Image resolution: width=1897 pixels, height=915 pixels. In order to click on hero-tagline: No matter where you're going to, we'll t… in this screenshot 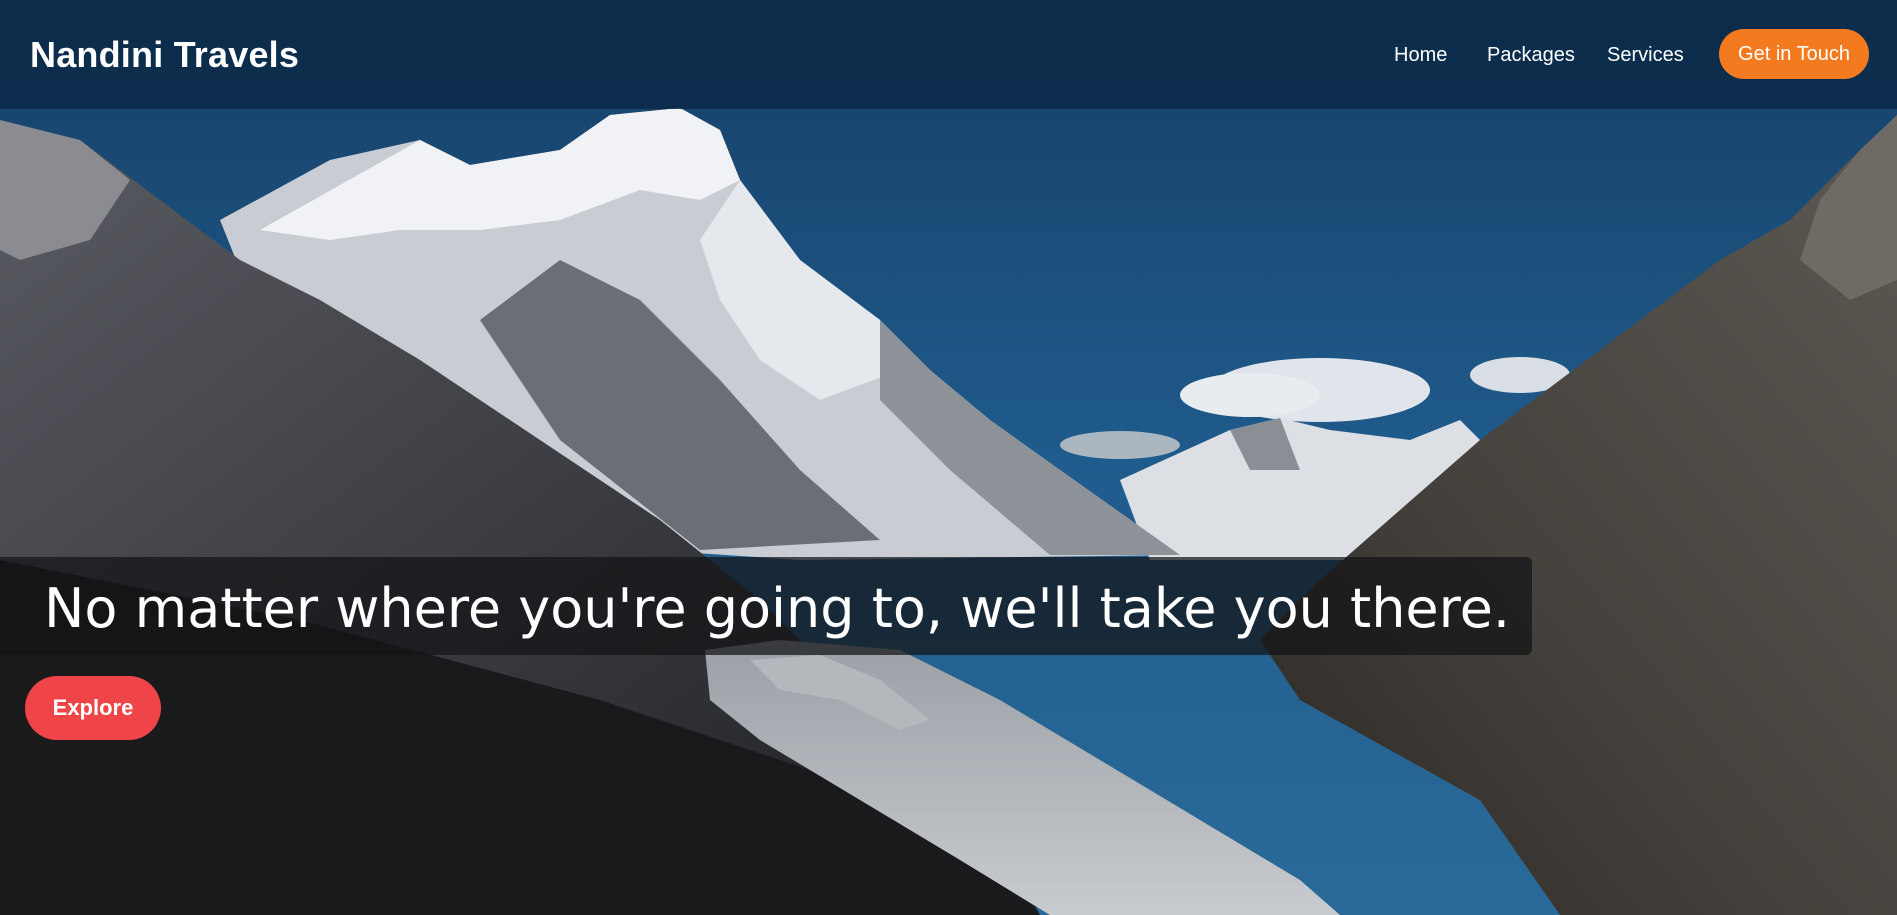, I will do `click(777, 608)`.